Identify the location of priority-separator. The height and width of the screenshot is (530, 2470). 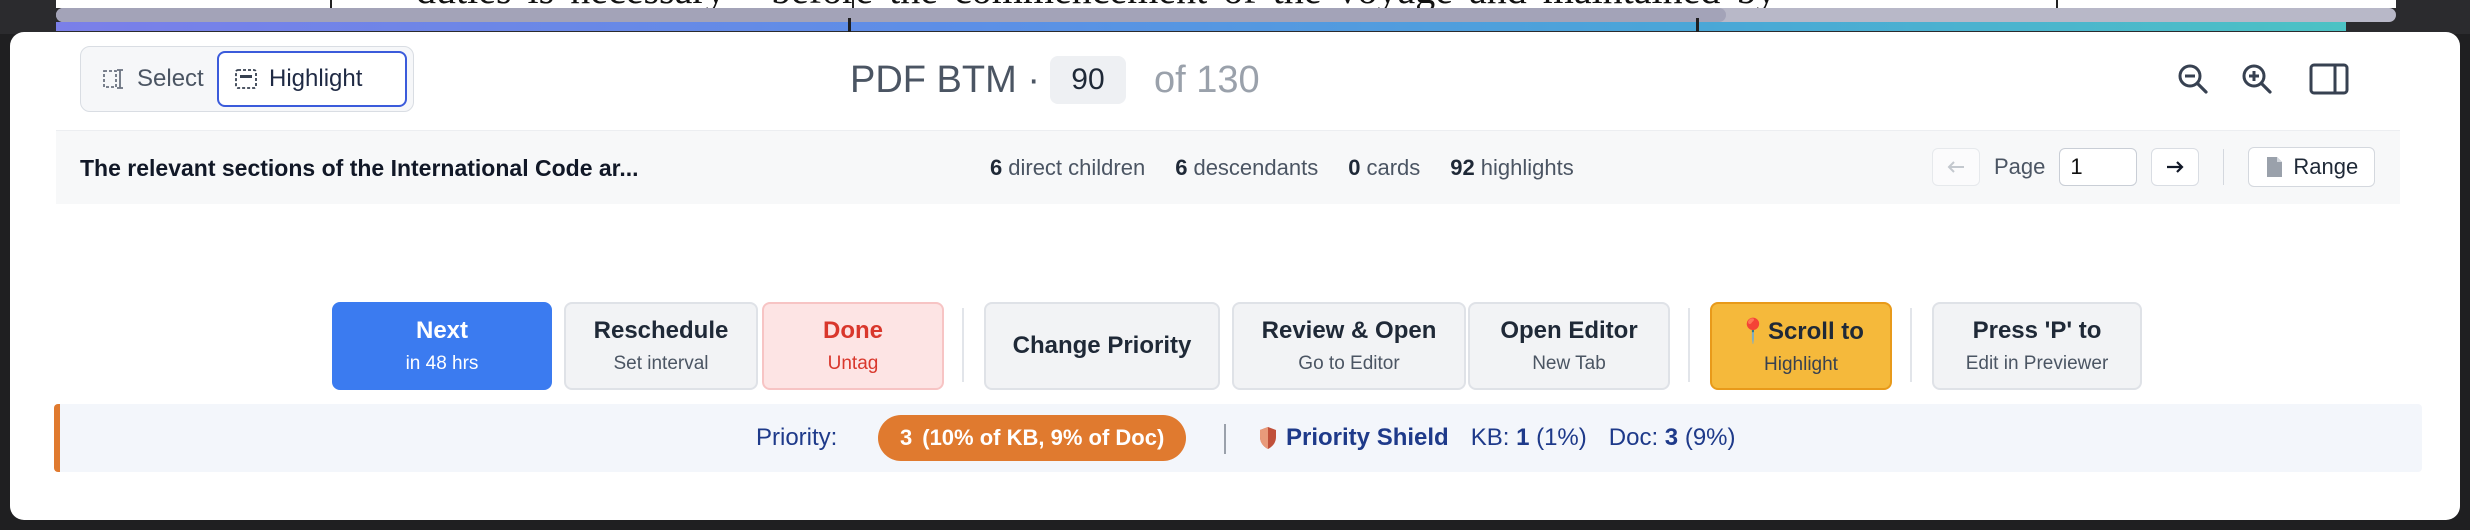
(1225, 439).